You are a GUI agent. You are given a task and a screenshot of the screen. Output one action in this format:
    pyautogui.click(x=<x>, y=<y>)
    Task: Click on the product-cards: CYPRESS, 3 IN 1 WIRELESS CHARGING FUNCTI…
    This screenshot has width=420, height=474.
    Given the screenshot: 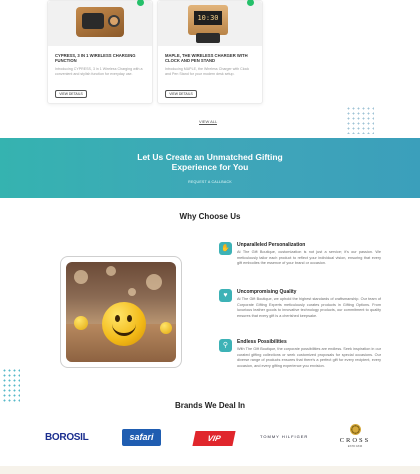 What is the action you would take?
    pyautogui.click(x=157, y=53)
    